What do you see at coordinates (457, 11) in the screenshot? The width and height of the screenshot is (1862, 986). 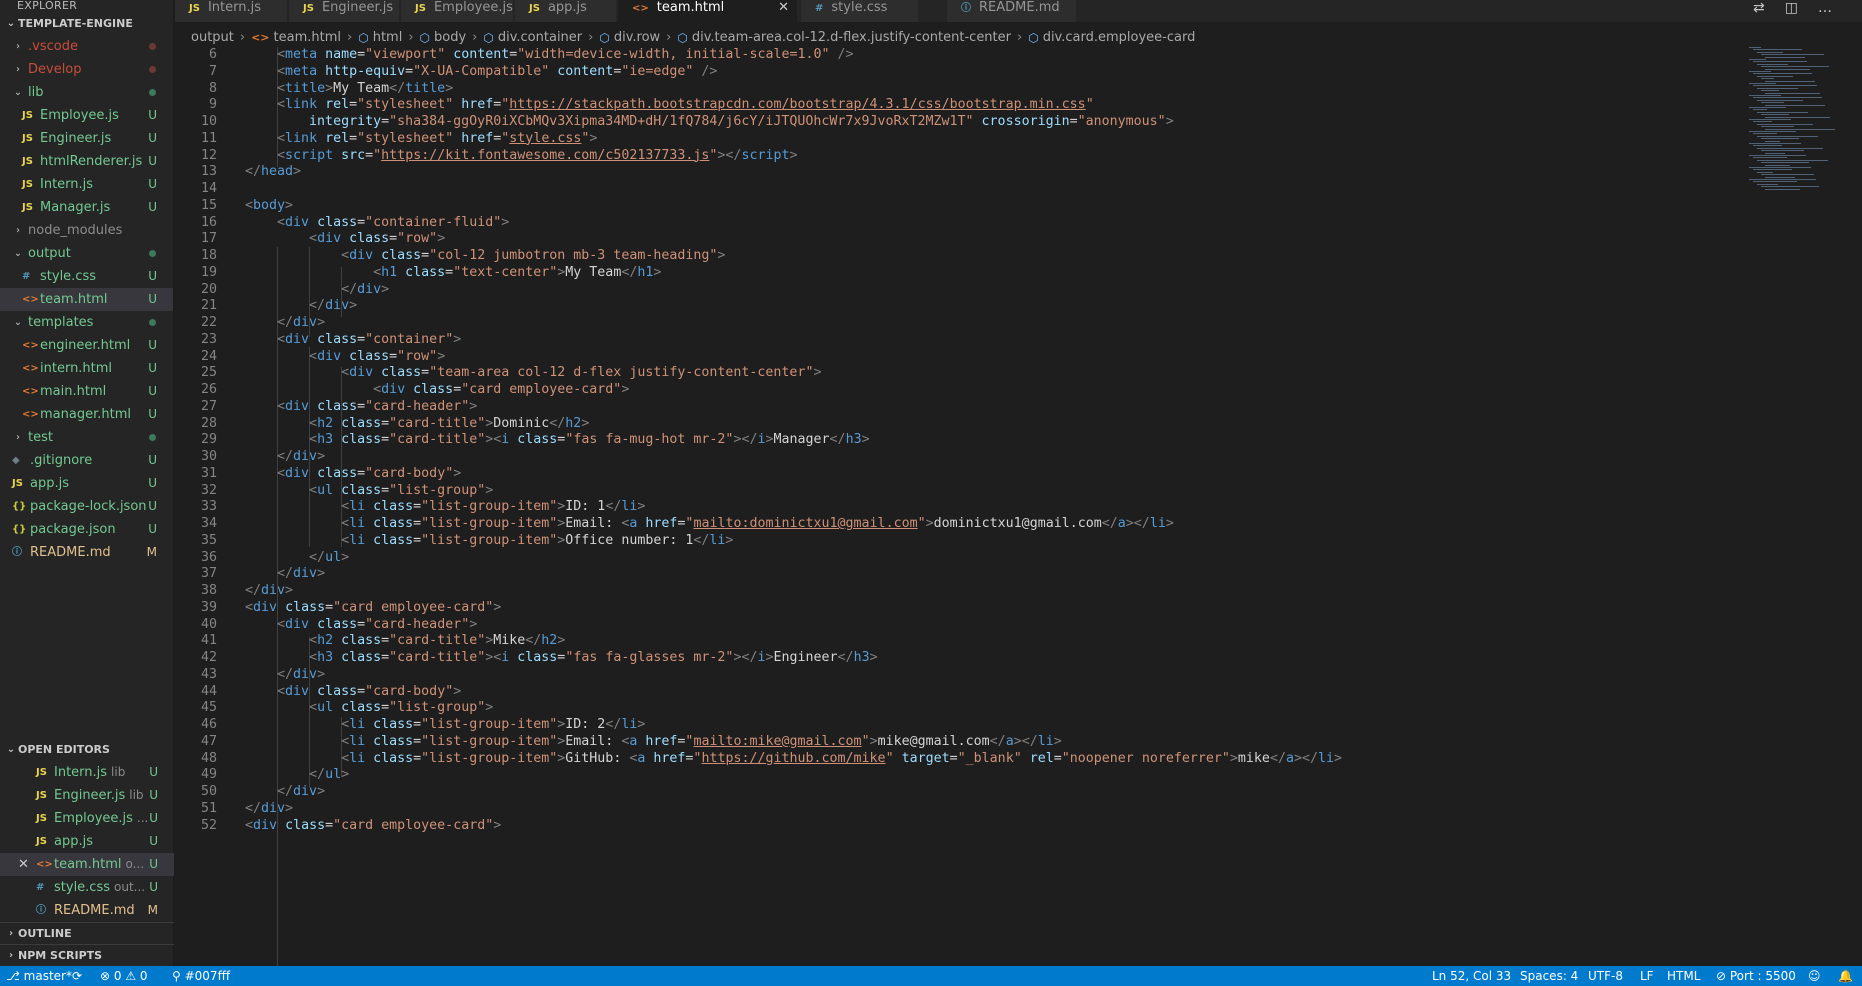 I see `editor-tab: JS Employee.js` at bounding box center [457, 11].